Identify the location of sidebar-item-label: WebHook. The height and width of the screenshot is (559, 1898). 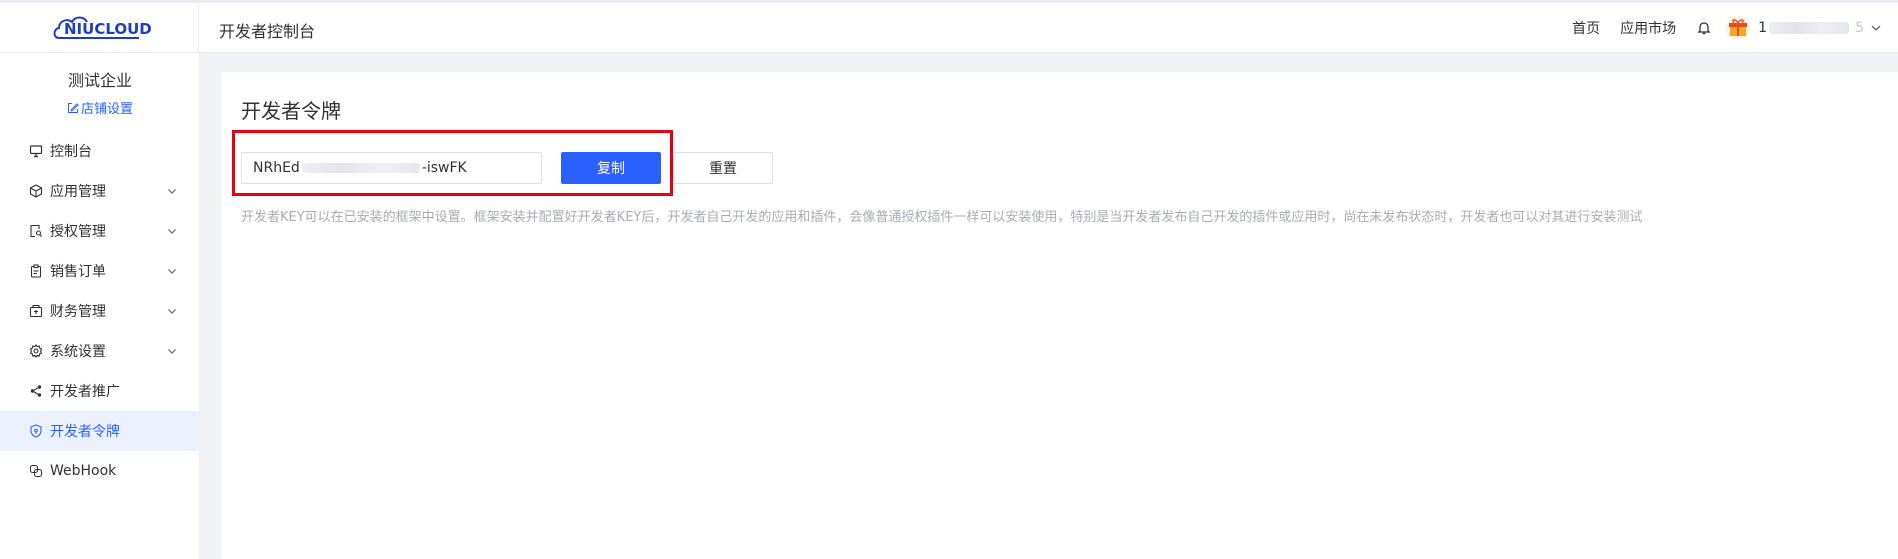
(83, 471).